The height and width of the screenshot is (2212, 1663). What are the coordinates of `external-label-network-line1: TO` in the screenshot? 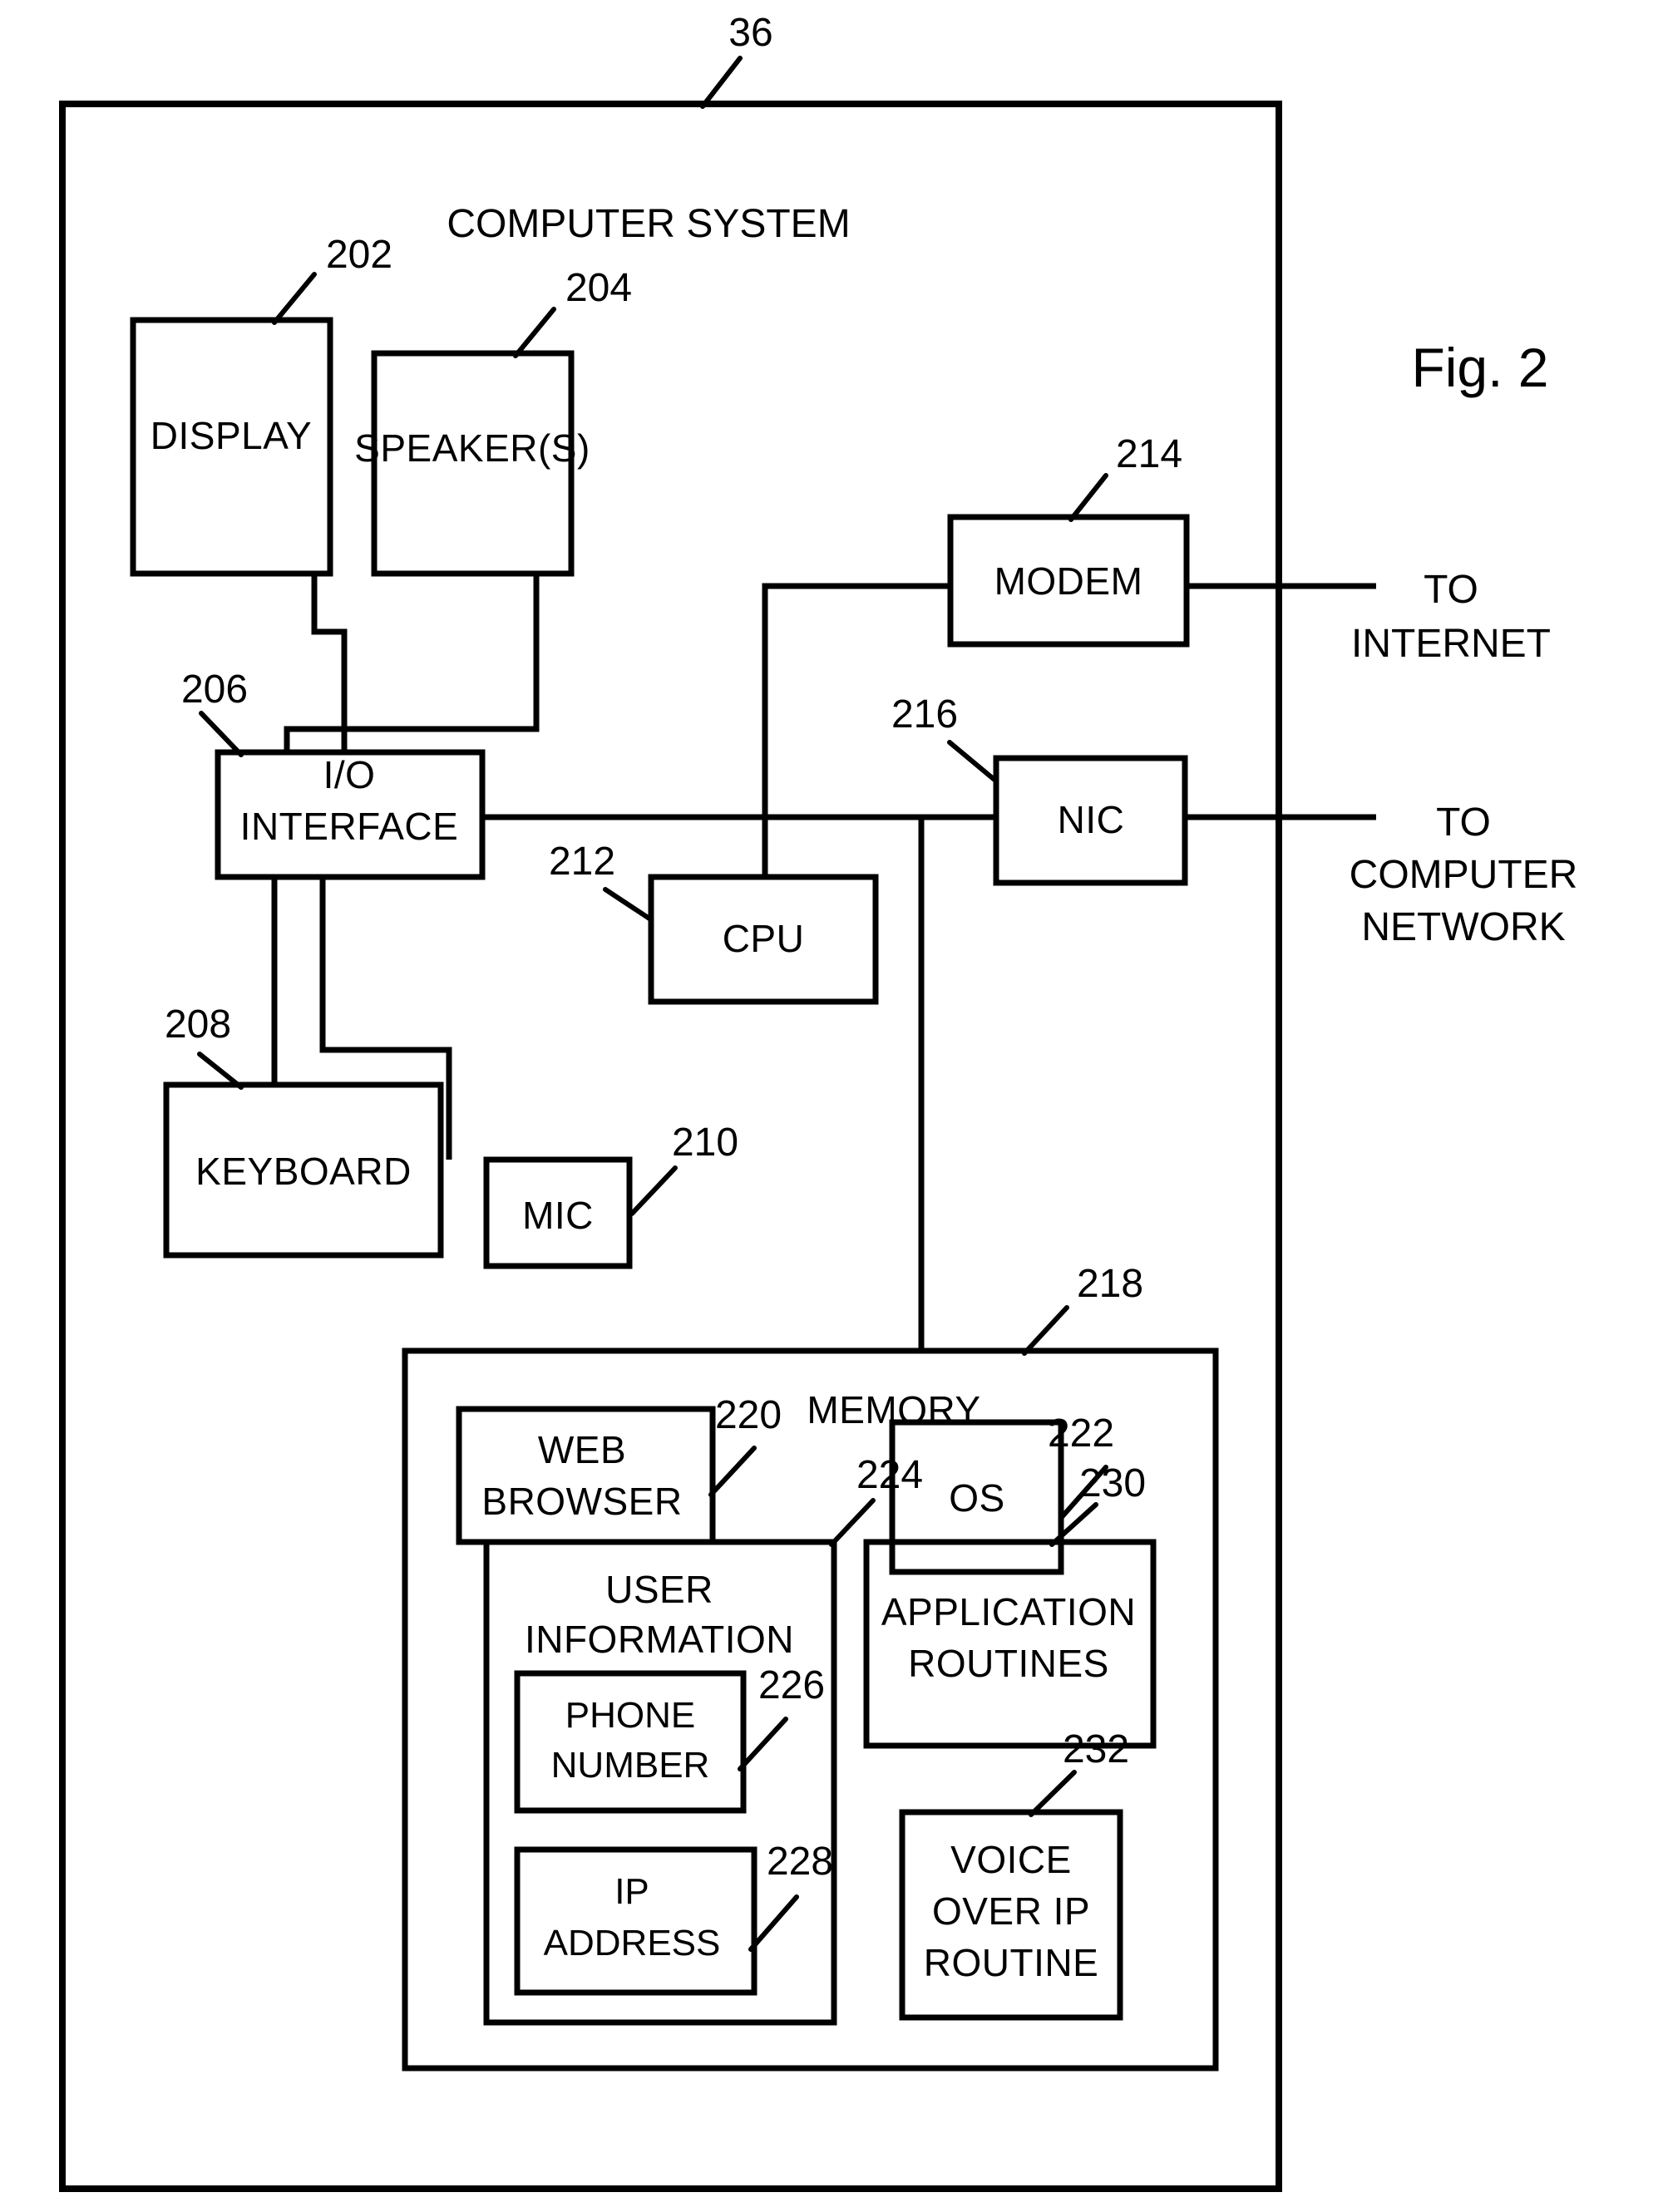 It's located at (1463, 823).